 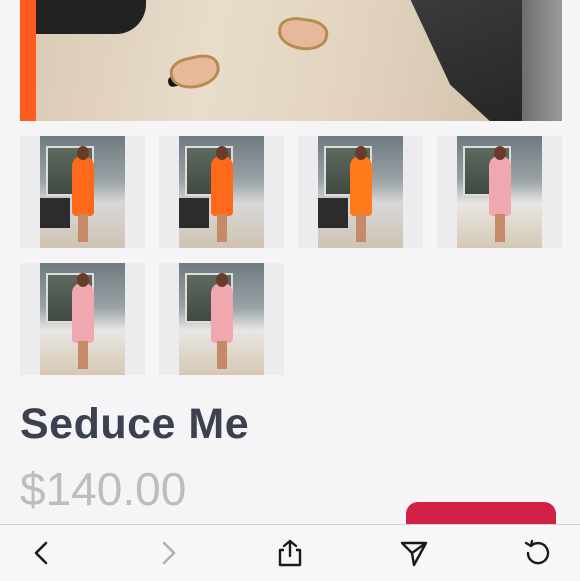 I want to click on product-title: Seduce Me, so click(x=135, y=424).